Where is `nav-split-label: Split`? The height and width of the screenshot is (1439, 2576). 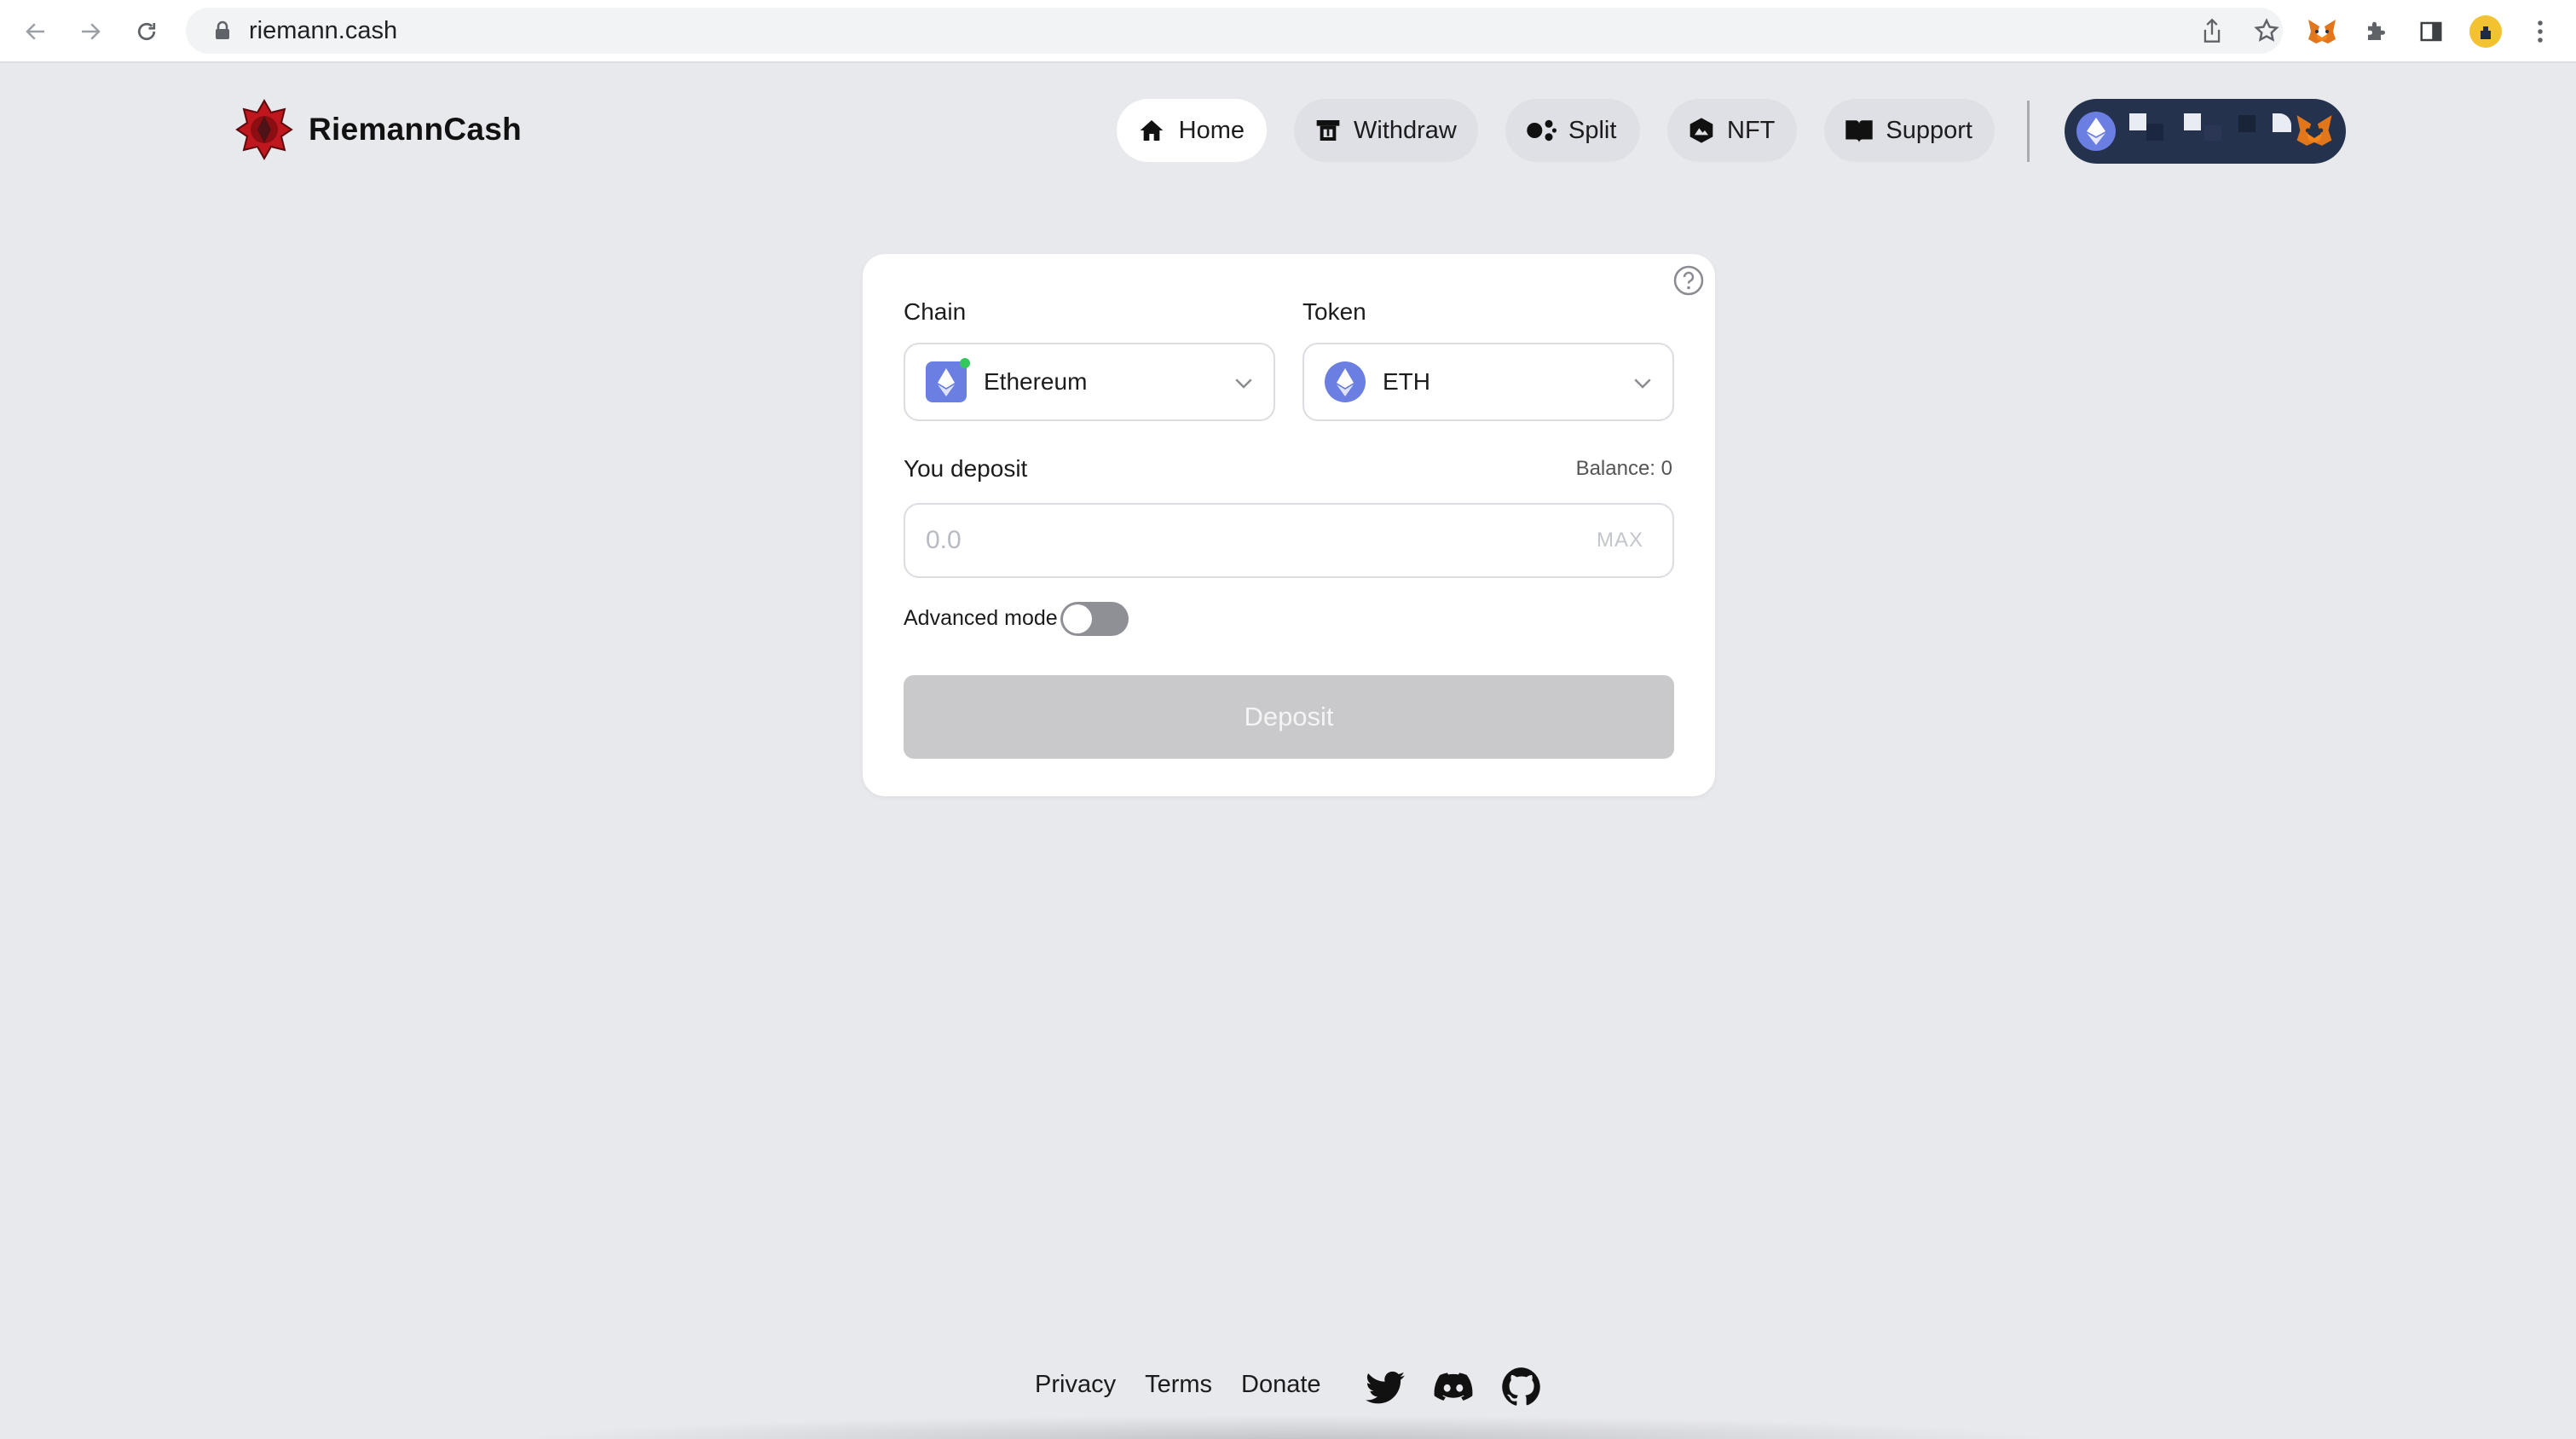 nav-split-label: Split is located at coordinates (1592, 130).